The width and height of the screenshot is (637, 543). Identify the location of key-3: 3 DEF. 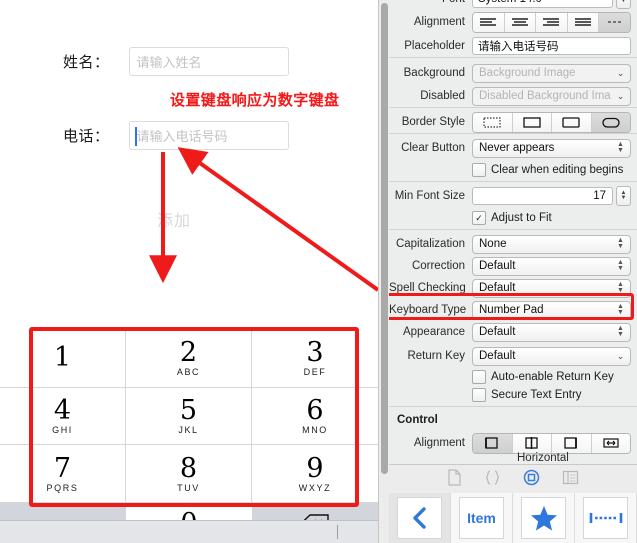
(315, 359).